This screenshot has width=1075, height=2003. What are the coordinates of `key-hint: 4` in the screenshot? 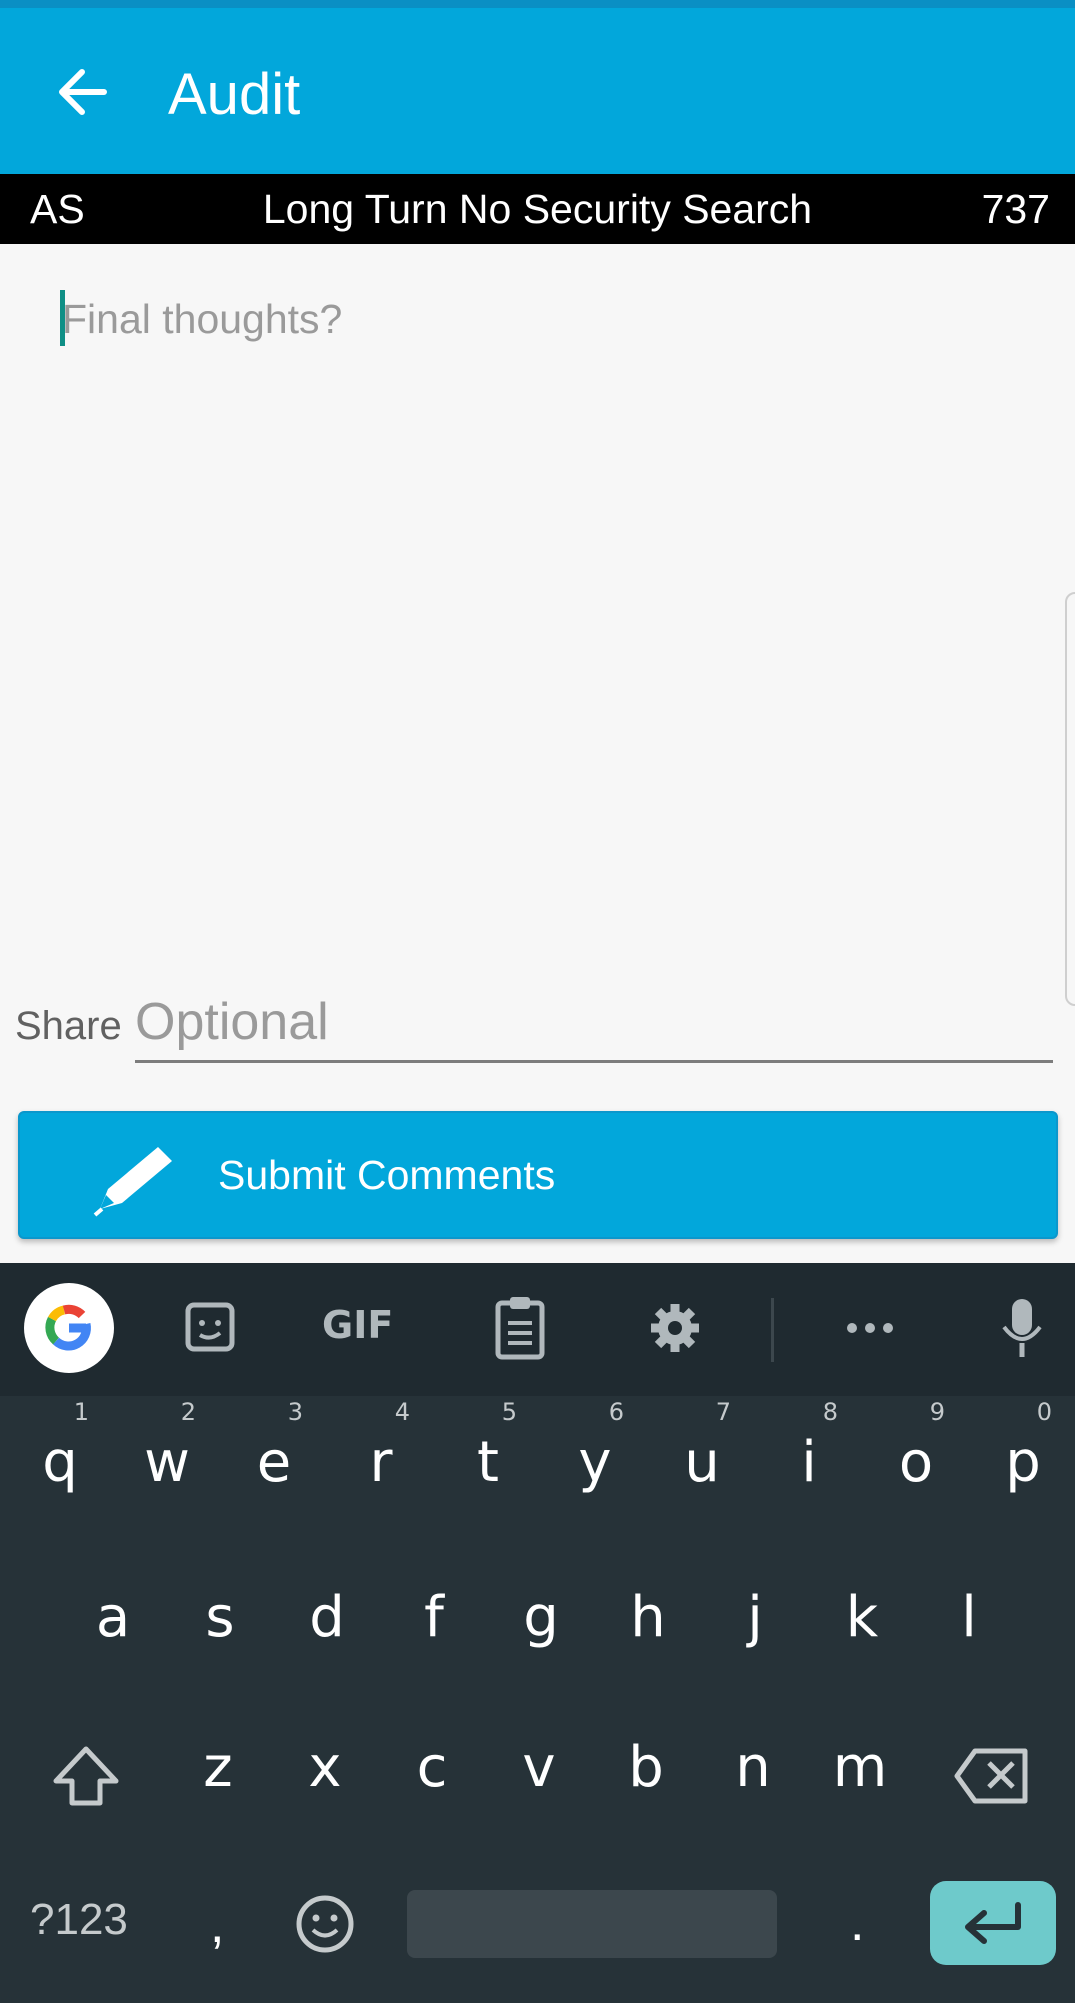 It's located at (402, 1412).